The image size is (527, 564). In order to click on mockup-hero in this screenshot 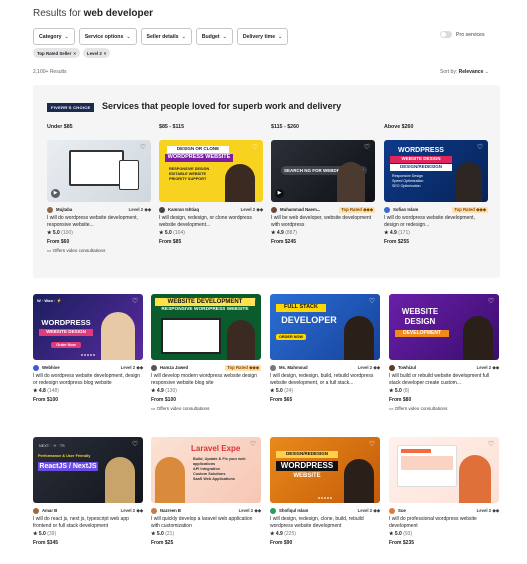, I will do `click(427, 463)`.